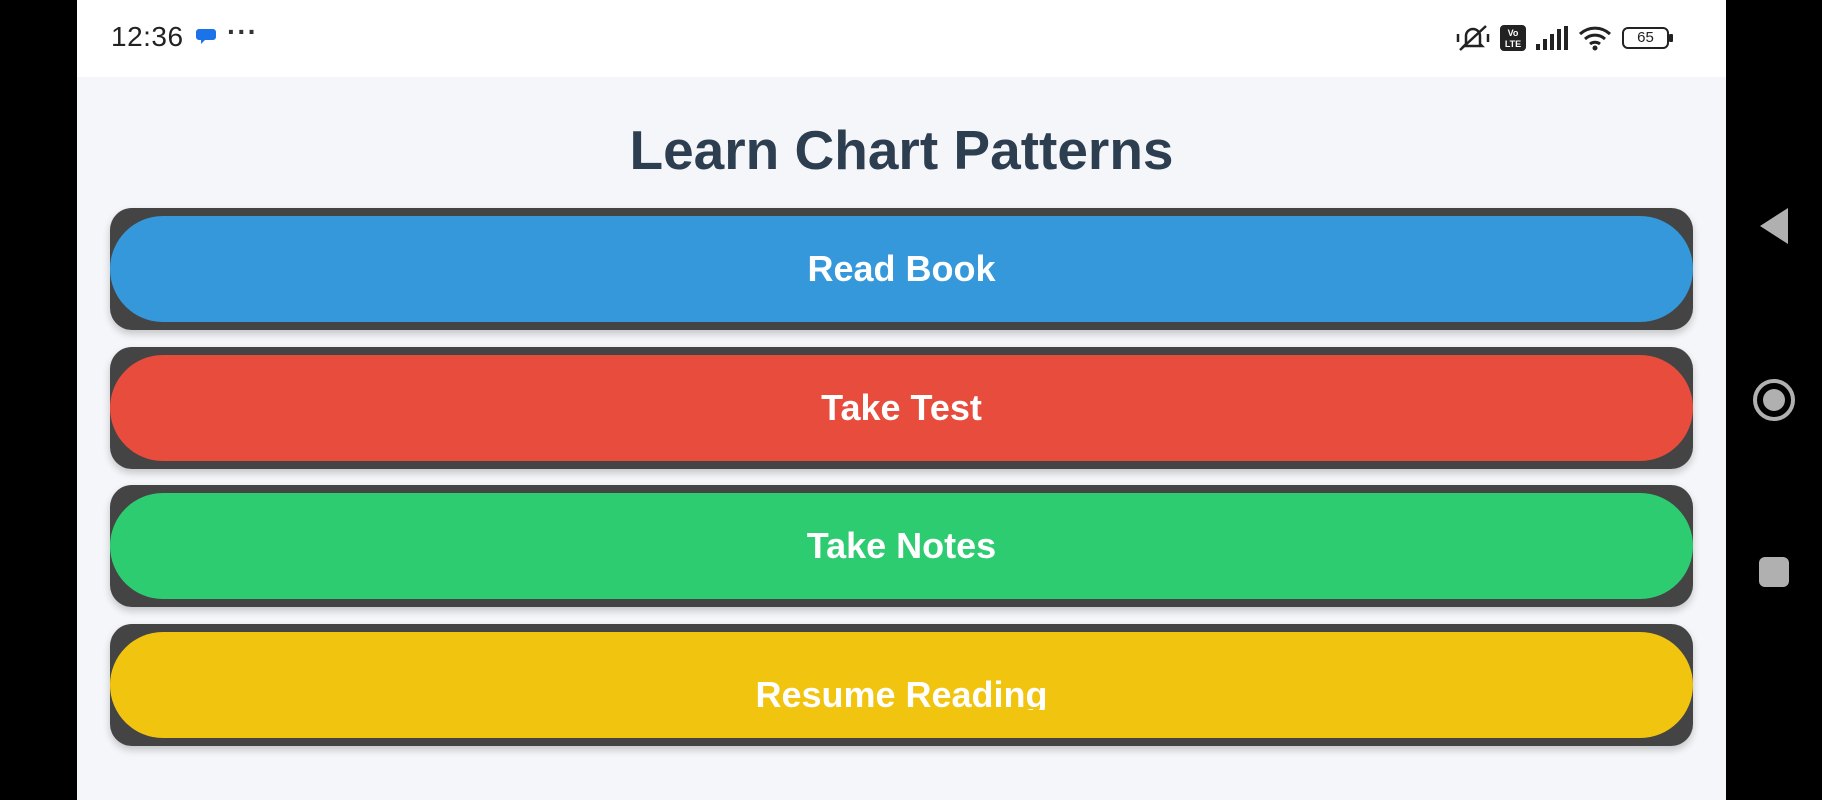 The width and height of the screenshot is (1822, 800). What do you see at coordinates (901, 150) in the screenshot?
I see `page-title: Learn Chart Patterns` at bounding box center [901, 150].